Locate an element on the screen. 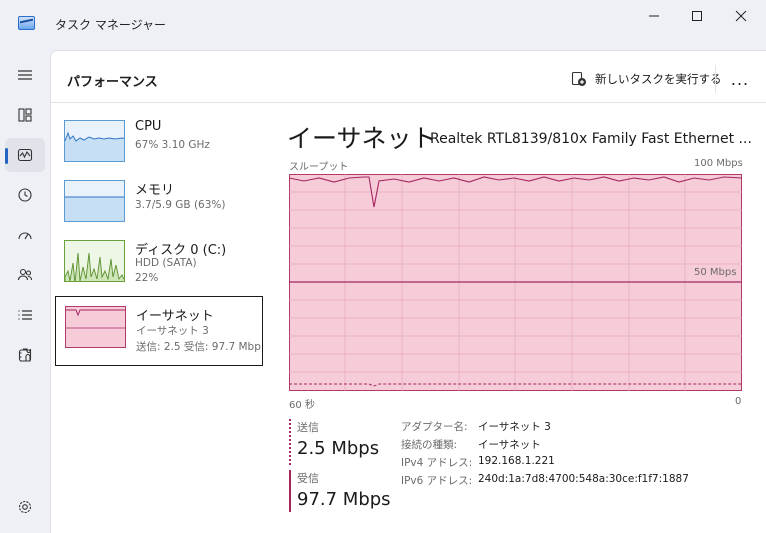  close-icon is located at coordinates (741, 16).